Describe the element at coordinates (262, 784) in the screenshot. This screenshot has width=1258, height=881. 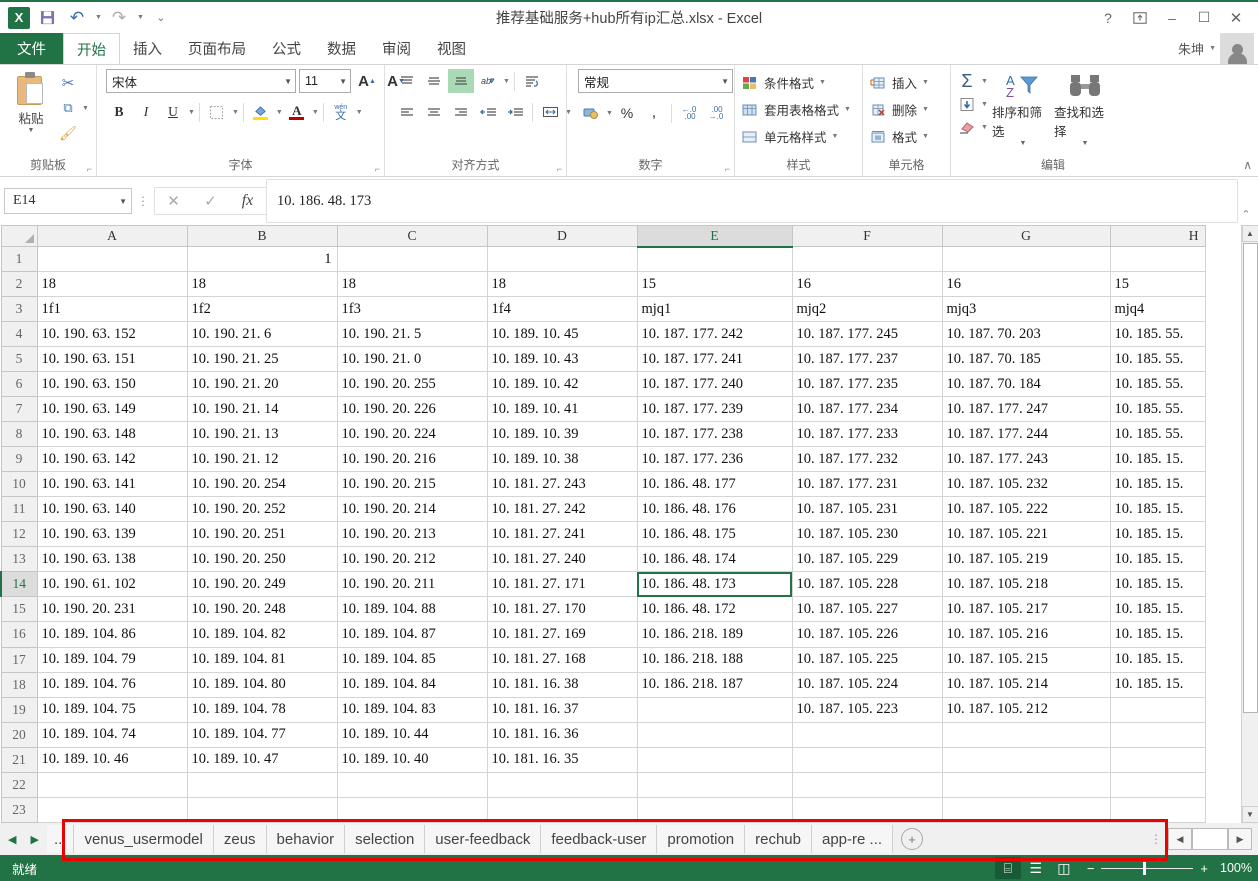
I see `cell-b22` at that location.